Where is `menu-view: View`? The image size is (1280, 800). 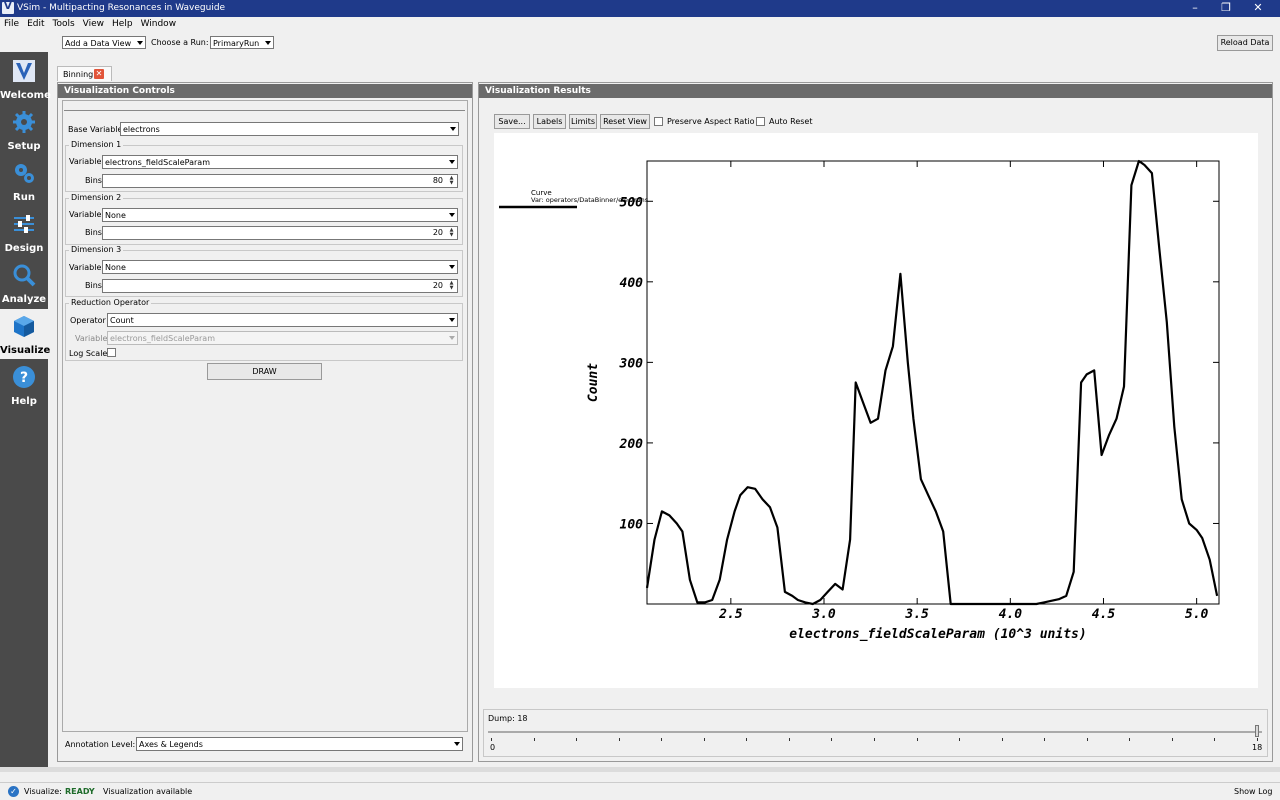
menu-view: View is located at coordinates (93, 23).